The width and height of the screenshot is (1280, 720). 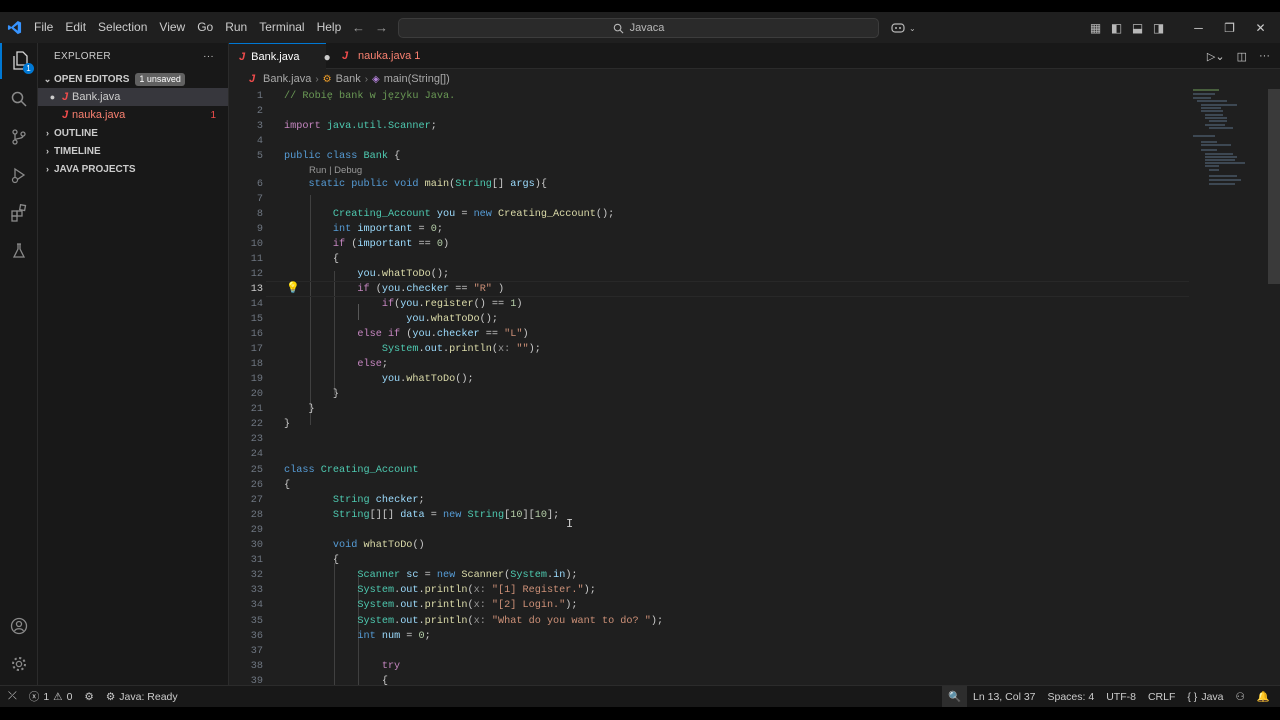 I want to click on vertical-scrollbar, so click(x=1274, y=186).